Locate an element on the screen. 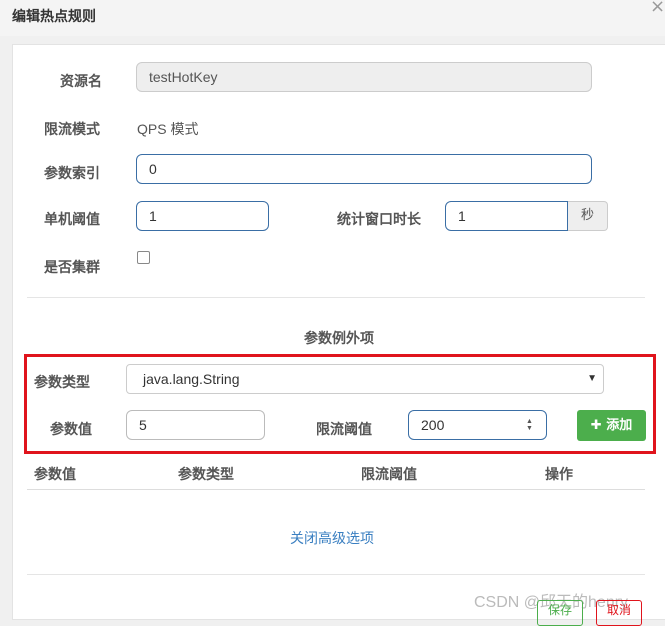 The width and height of the screenshot is (665, 626). column-limit-threshold: 限流阈值 is located at coordinates (389, 475).